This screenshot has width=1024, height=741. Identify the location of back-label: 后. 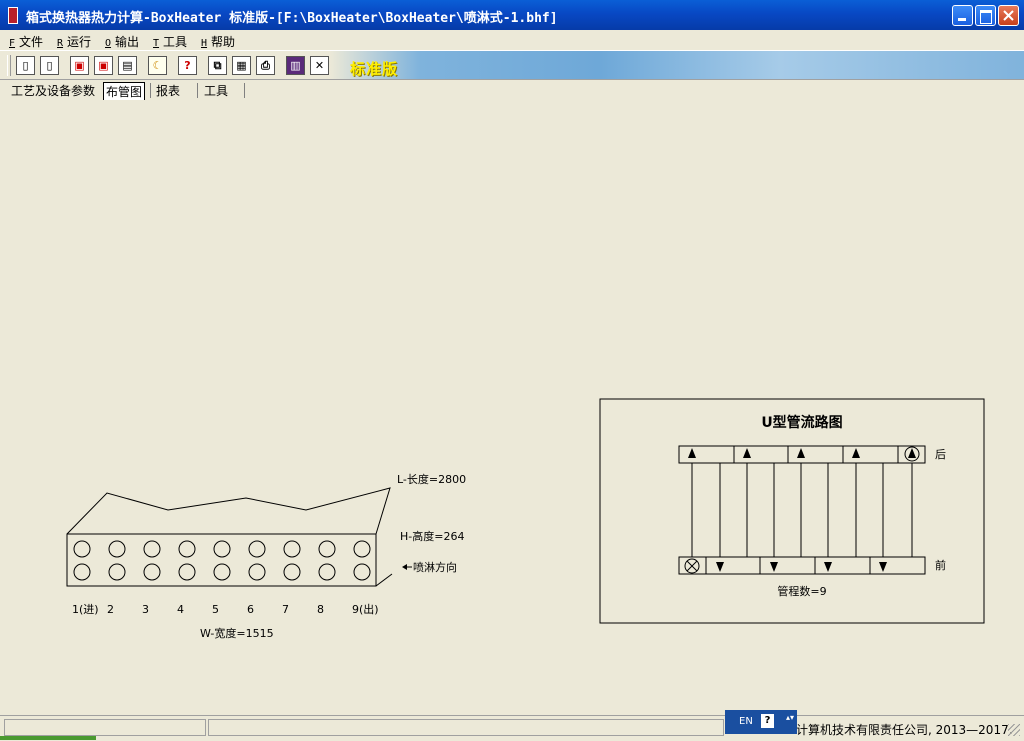
(940, 454).